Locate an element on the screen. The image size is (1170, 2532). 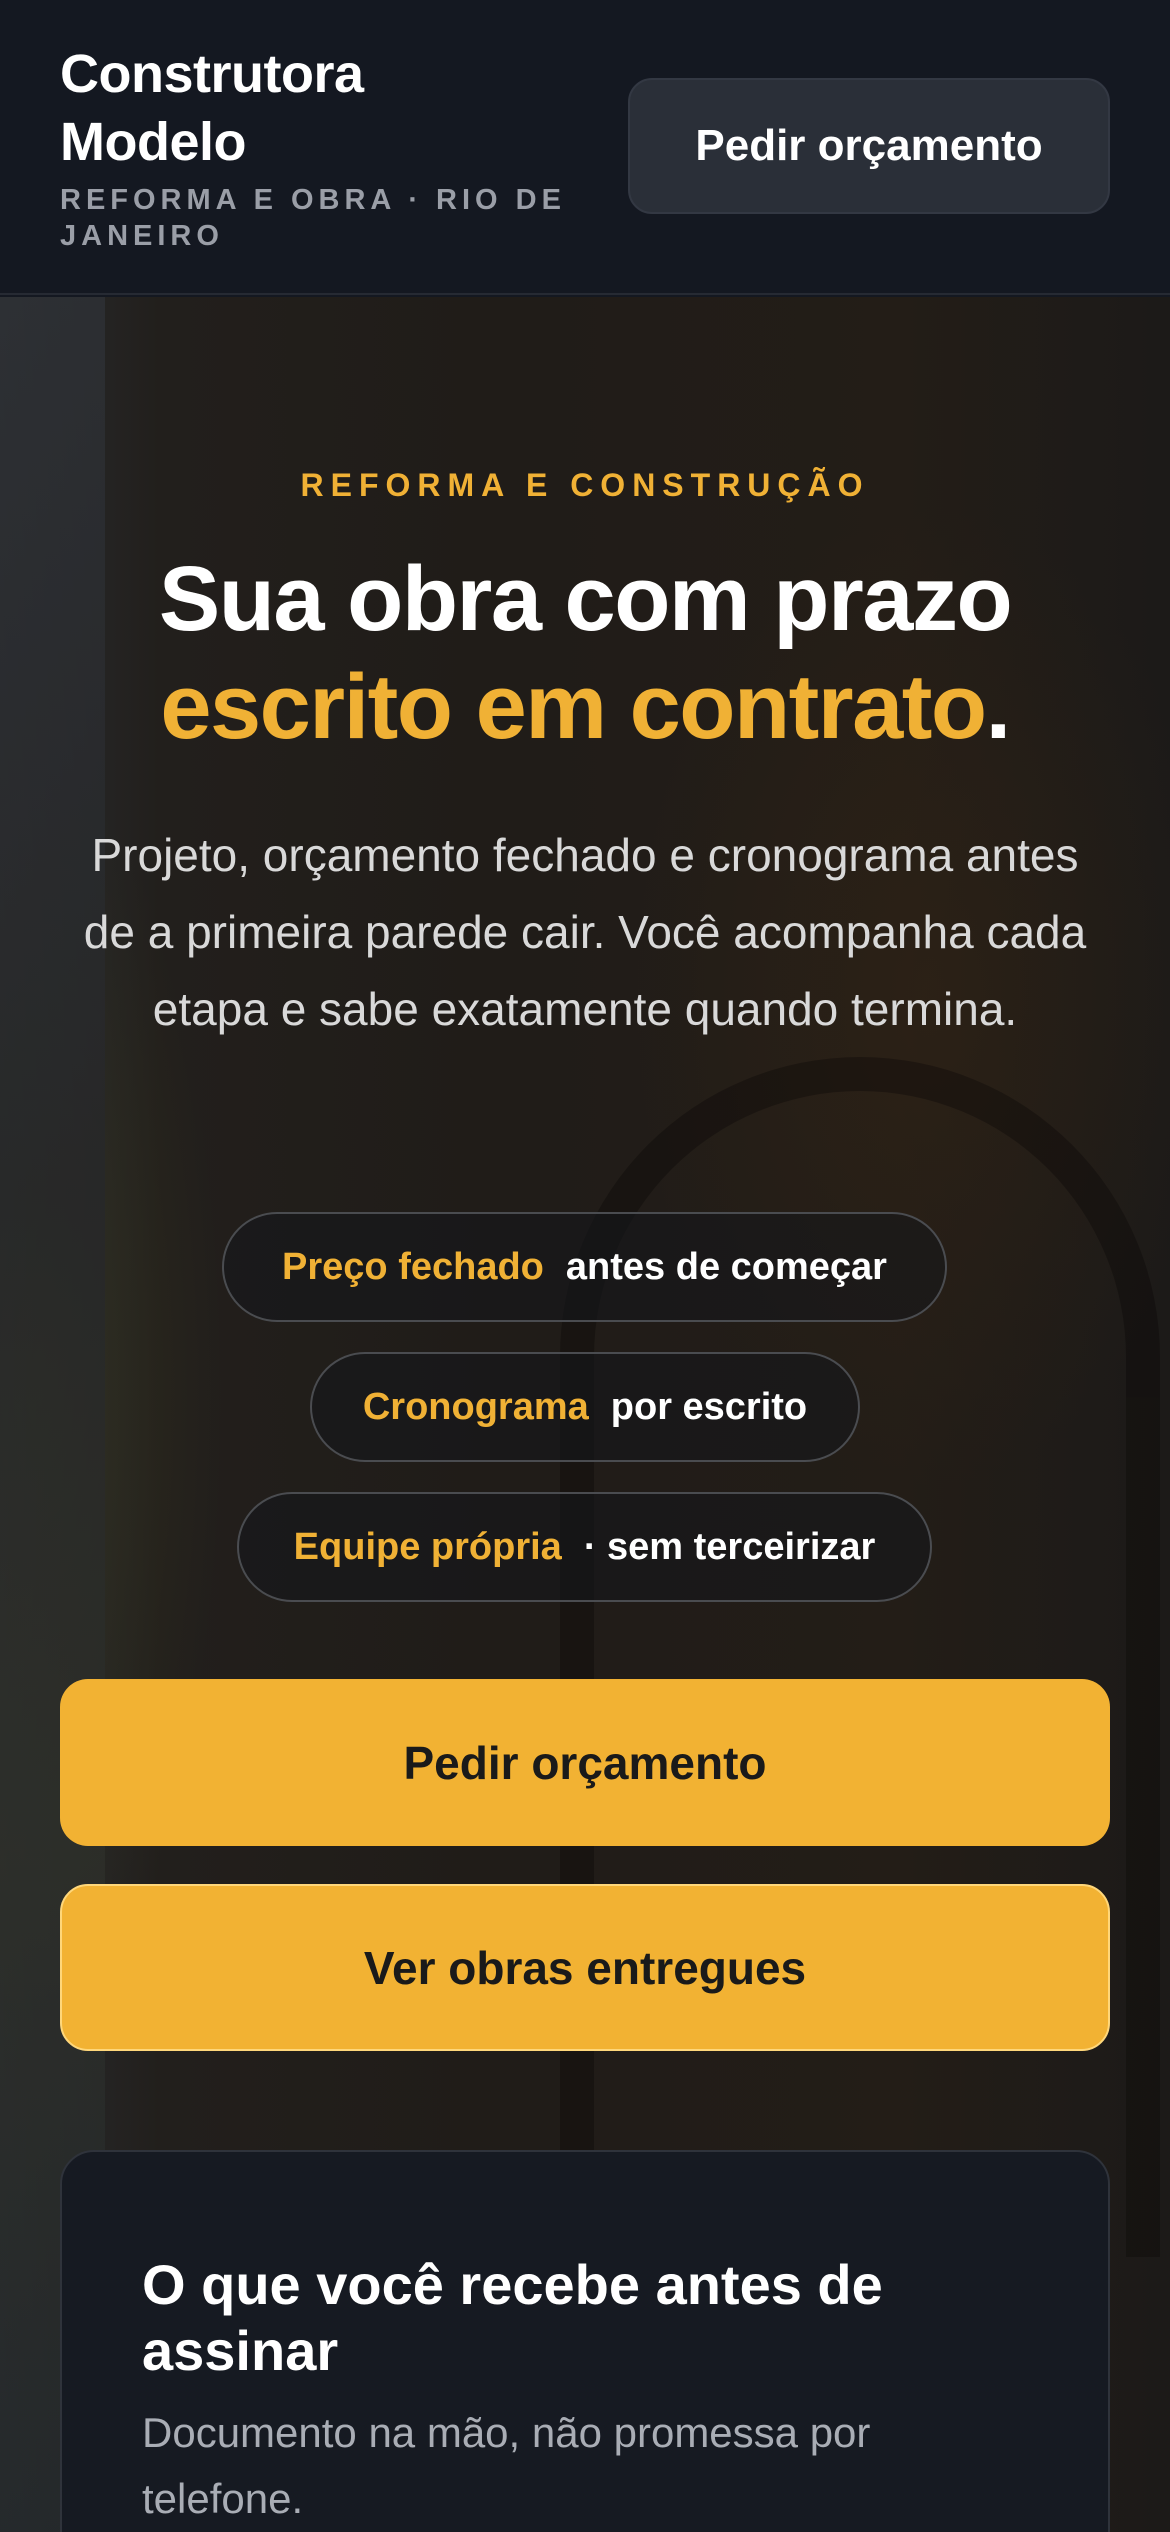
pill-rest: antes de começar is located at coordinates (726, 1266).